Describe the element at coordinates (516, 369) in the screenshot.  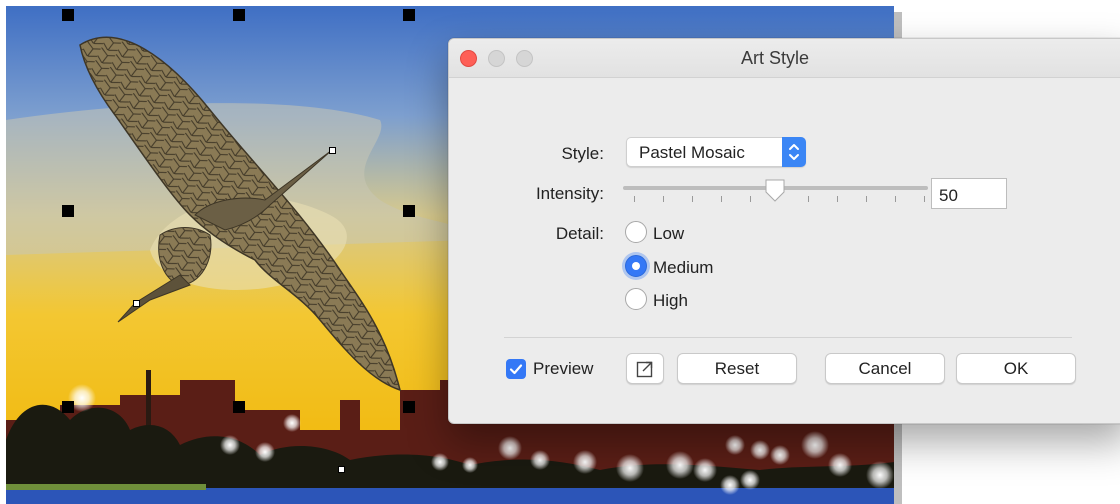
I see `checkmark-icon` at that location.